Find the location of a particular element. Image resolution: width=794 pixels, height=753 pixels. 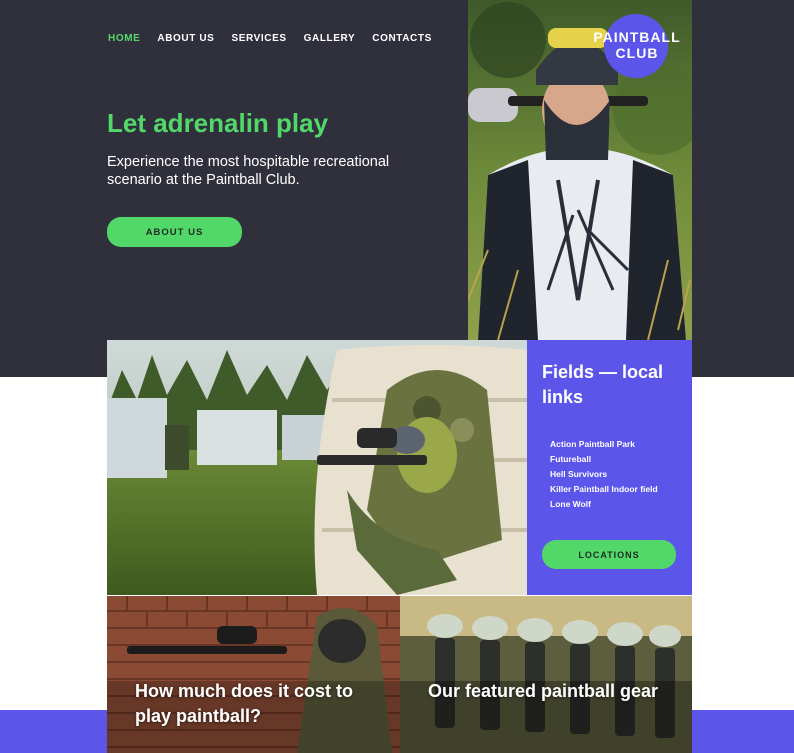

field-link: Lone Wolf is located at coordinates (604, 504).